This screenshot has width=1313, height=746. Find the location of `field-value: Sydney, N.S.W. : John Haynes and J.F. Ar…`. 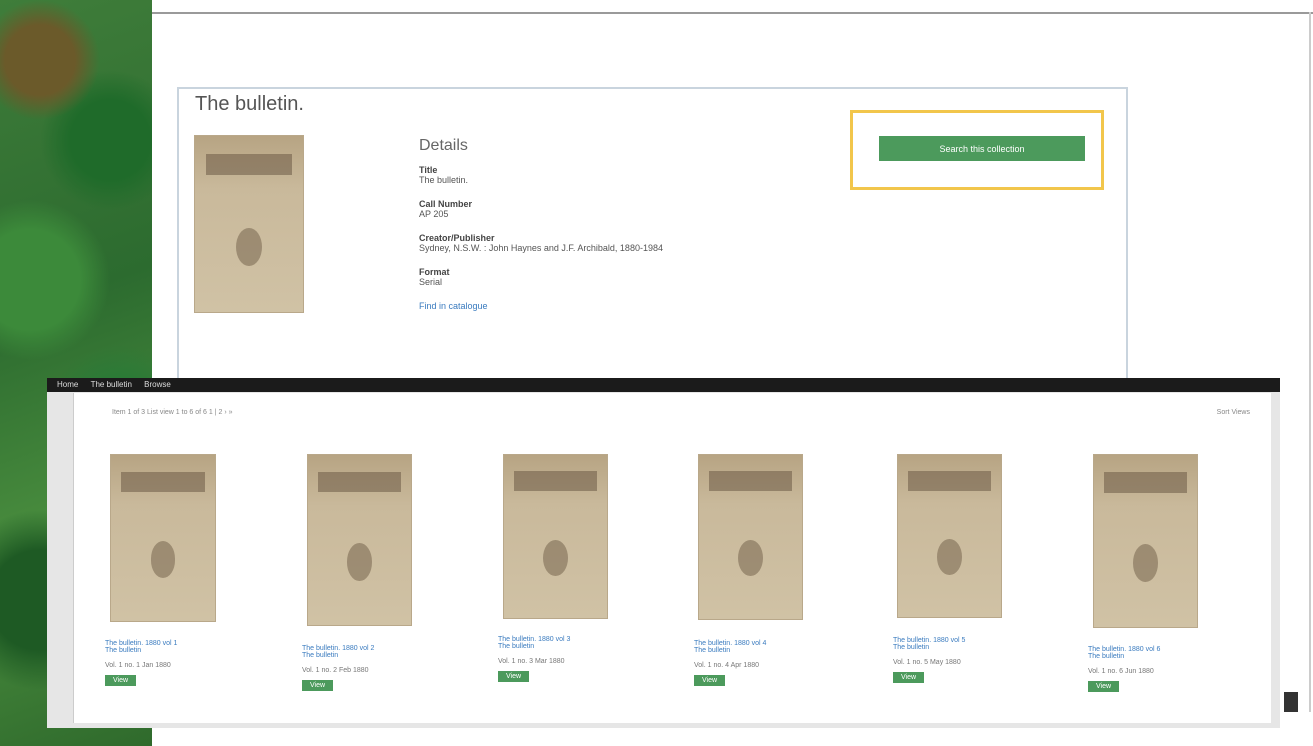

field-value: Sydney, N.S.W. : John Haynes and J.F. Ar… is located at coordinates (541, 248).